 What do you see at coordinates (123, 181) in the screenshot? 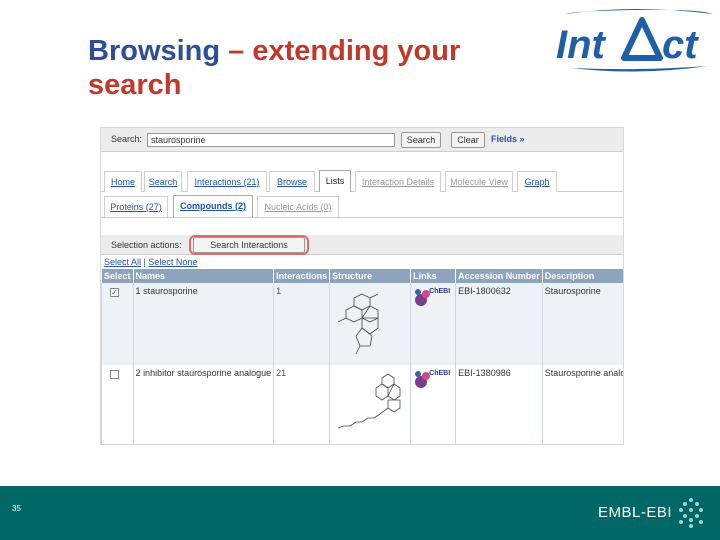
I see `tab-home: Home` at bounding box center [123, 181].